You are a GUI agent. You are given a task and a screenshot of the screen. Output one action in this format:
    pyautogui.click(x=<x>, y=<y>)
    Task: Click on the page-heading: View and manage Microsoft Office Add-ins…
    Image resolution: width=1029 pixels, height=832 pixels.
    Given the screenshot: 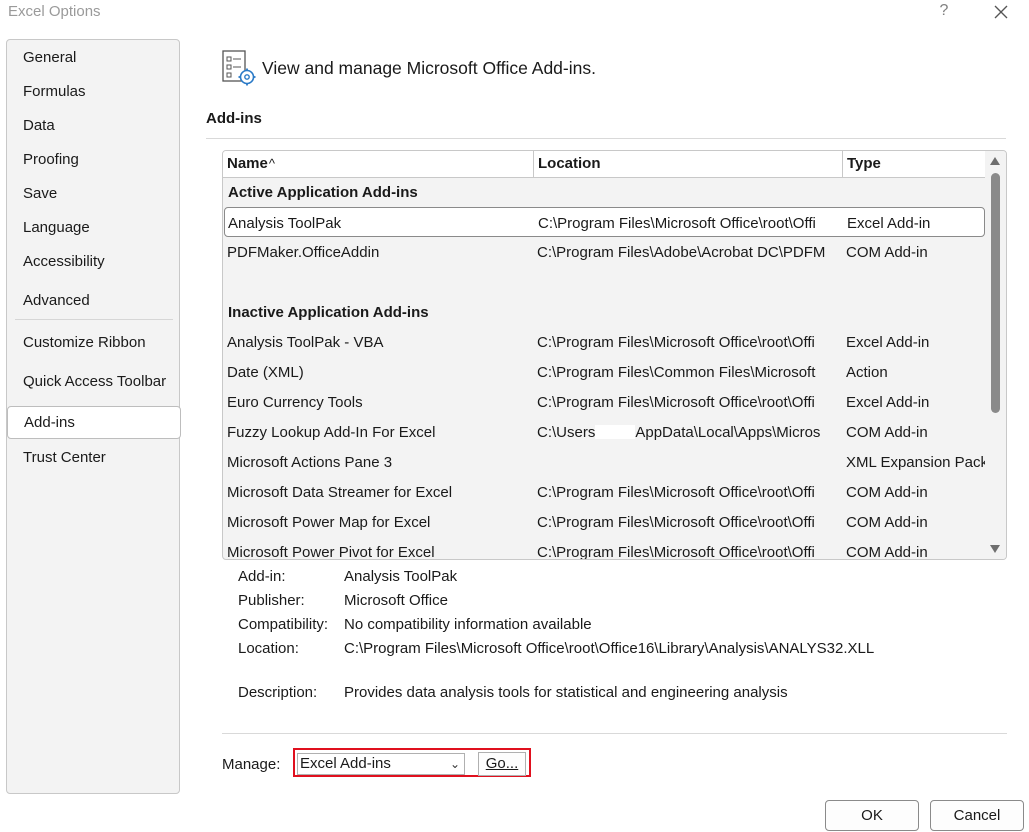 What is the action you would take?
    pyautogui.click(x=429, y=68)
    